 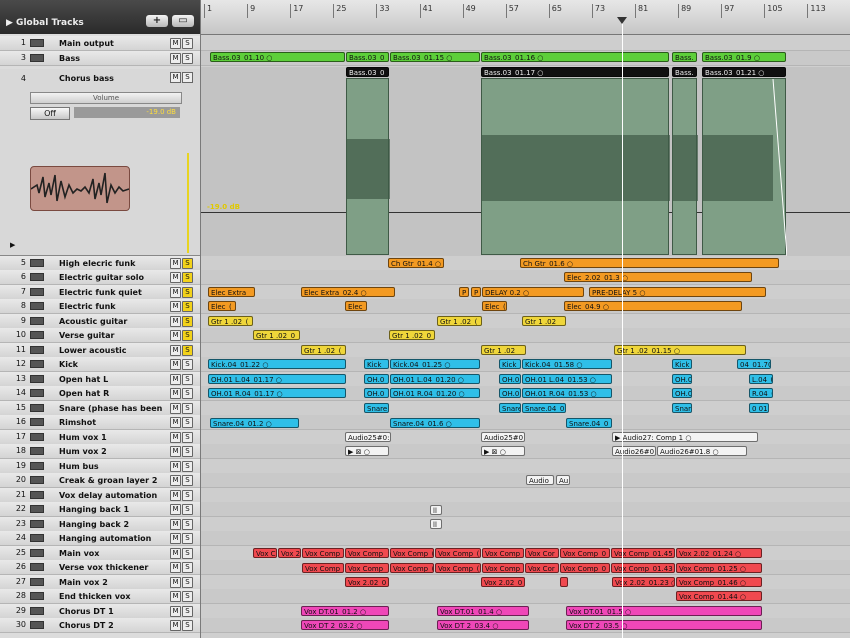 I want to click on playhead-marker-icon, so click(x=622, y=20).